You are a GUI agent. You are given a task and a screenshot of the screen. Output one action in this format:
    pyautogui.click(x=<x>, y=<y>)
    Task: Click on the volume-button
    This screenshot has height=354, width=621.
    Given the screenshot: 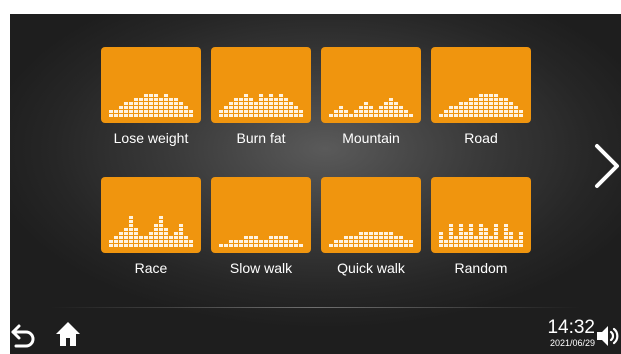 What is the action you would take?
    pyautogui.click(x=608, y=336)
    